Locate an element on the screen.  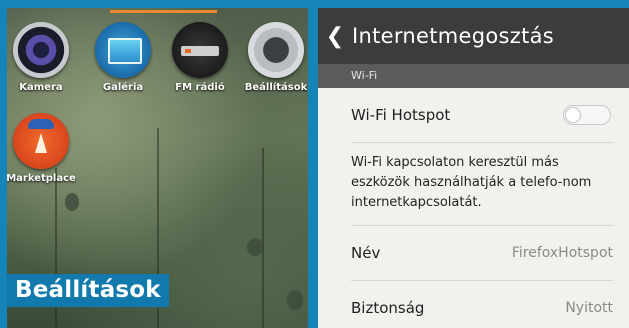
name-label: Név is located at coordinates (366, 253).